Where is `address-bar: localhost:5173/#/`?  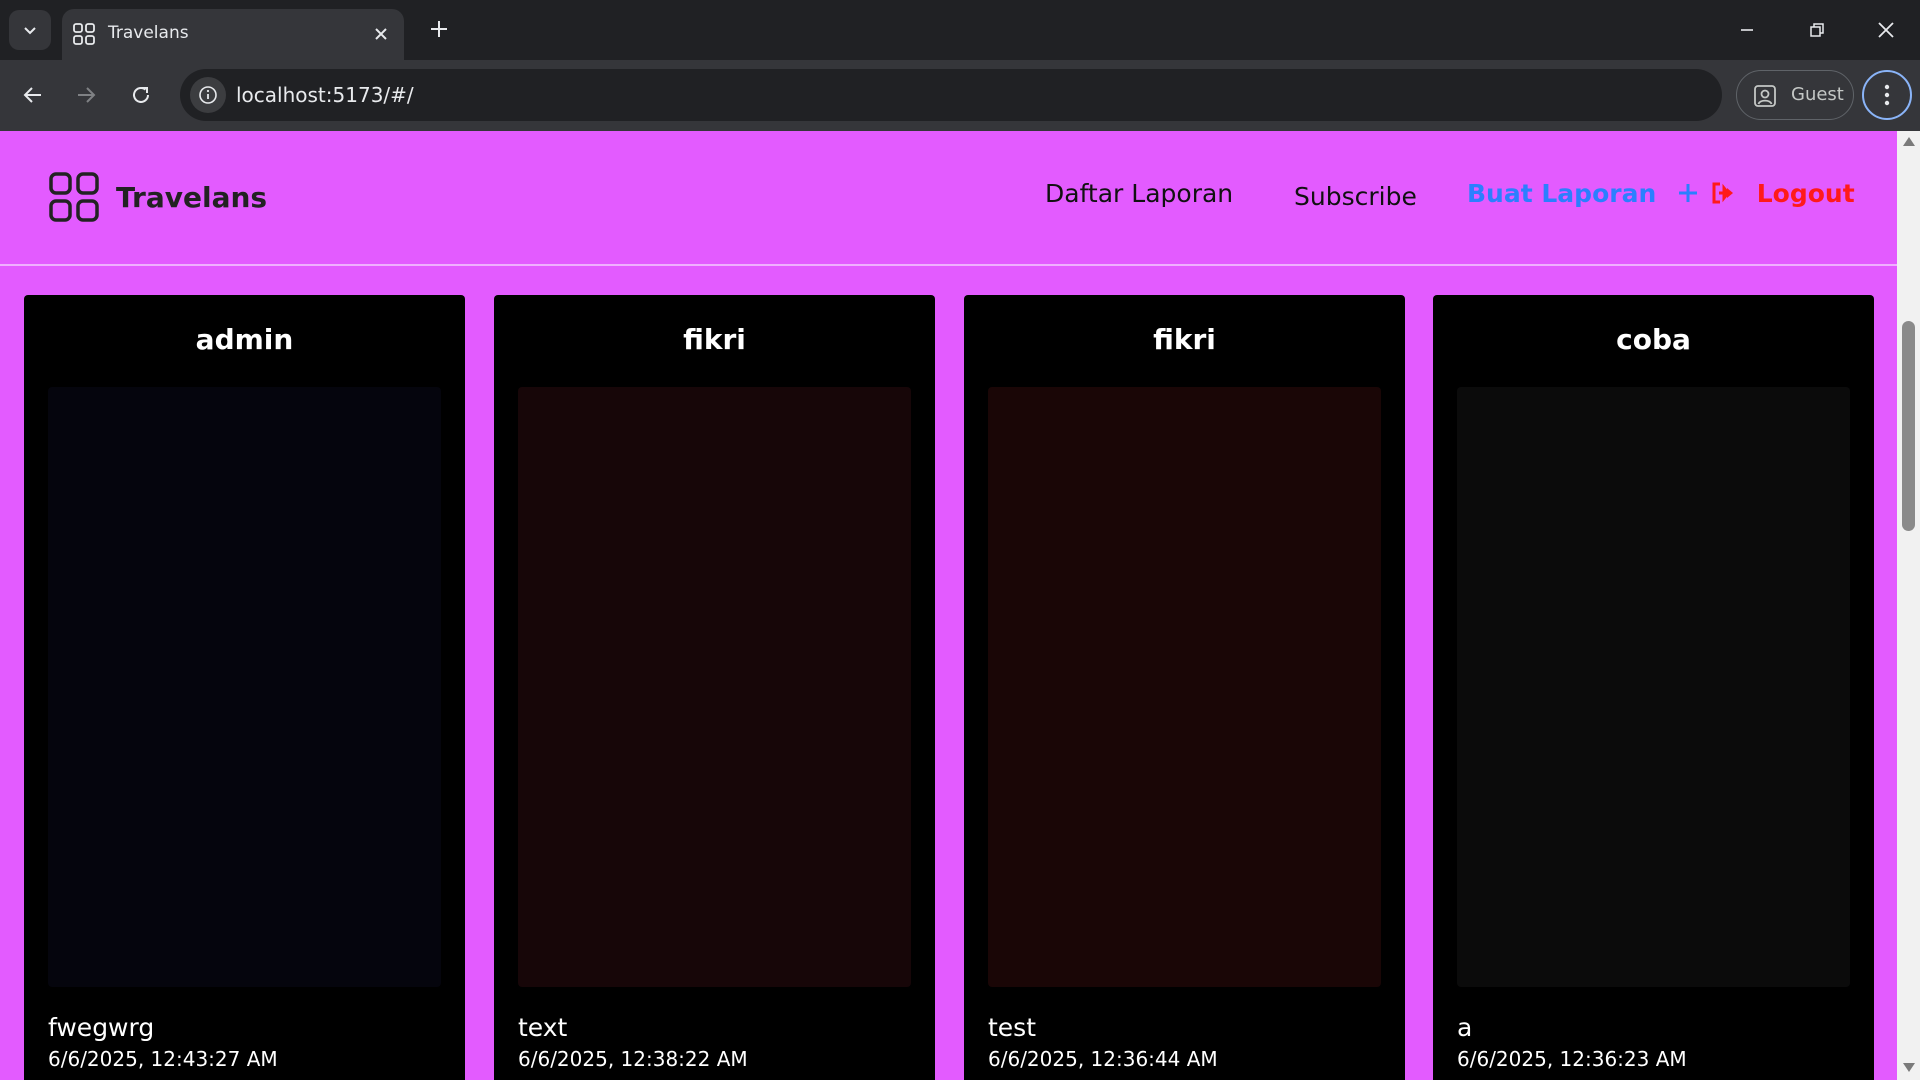
address-bar: localhost:5173/#/ is located at coordinates (951, 95).